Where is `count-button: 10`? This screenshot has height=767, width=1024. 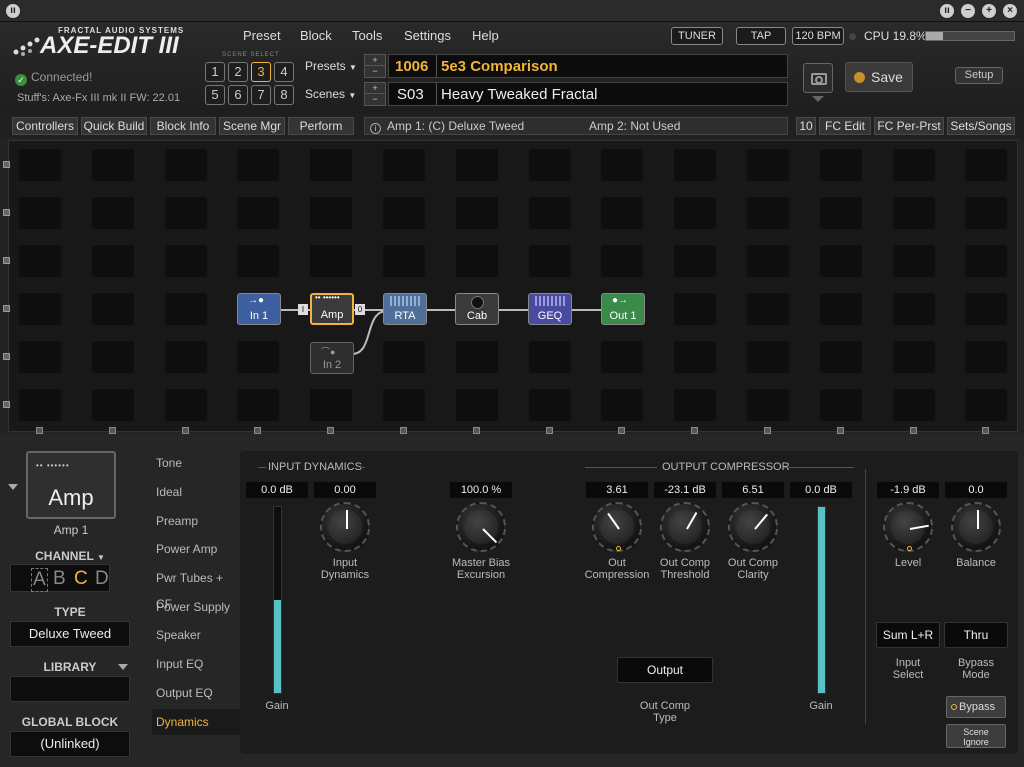
count-button: 10 is located at coordinates (806, 126).